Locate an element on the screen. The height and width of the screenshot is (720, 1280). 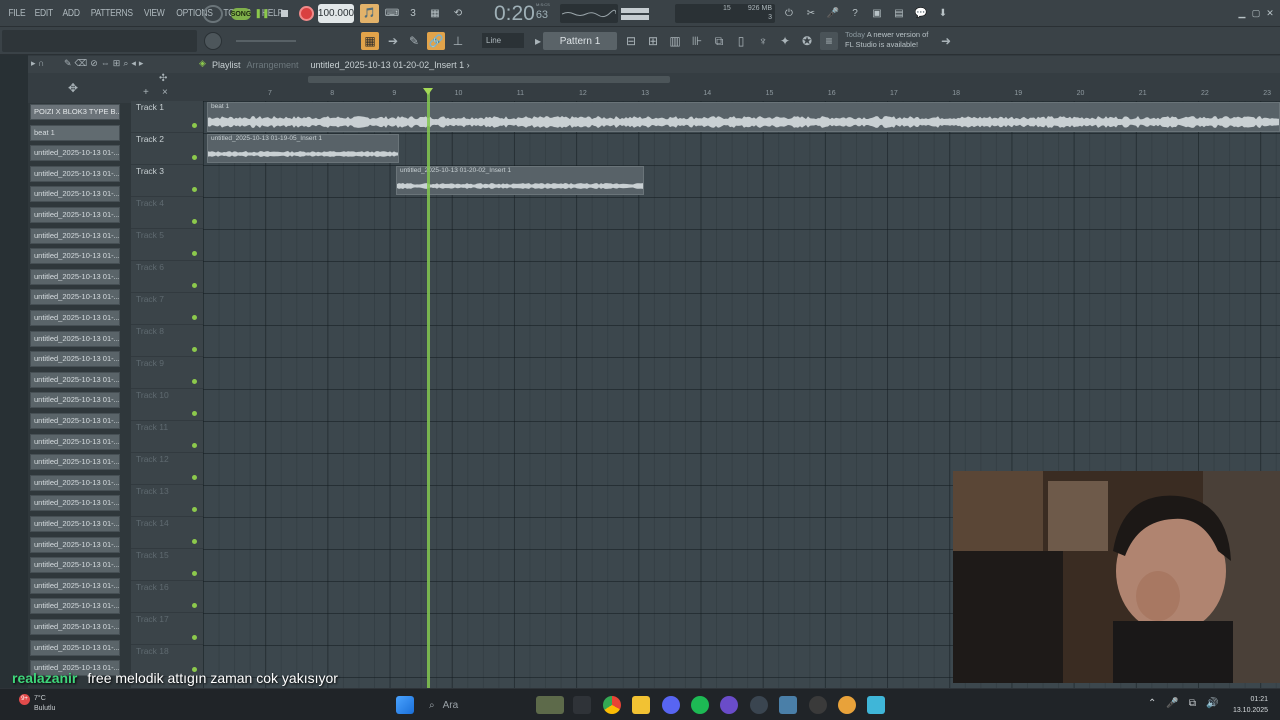
track-header: Track 5 is located at coordinates (167, 245).